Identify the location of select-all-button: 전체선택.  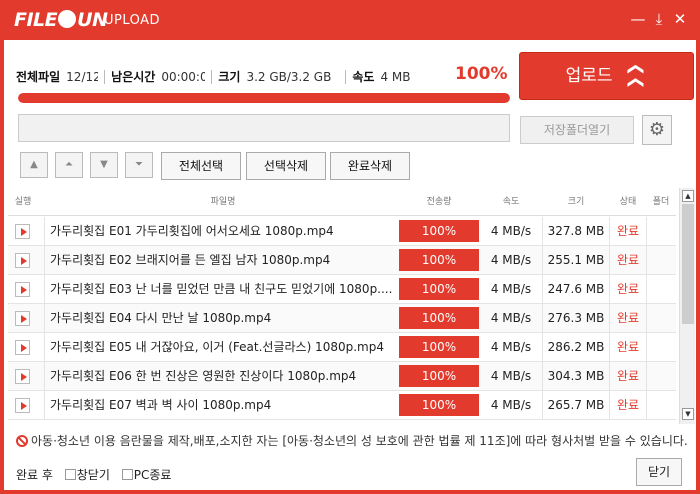
(201, 166).